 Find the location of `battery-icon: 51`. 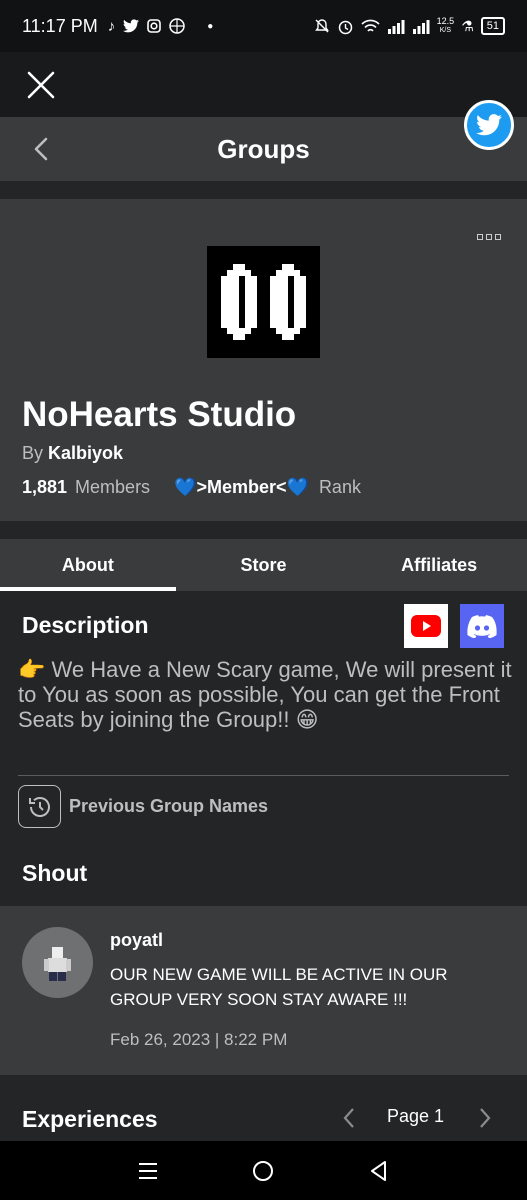

battery-icon: 51 is located at coordinates (492, 26).